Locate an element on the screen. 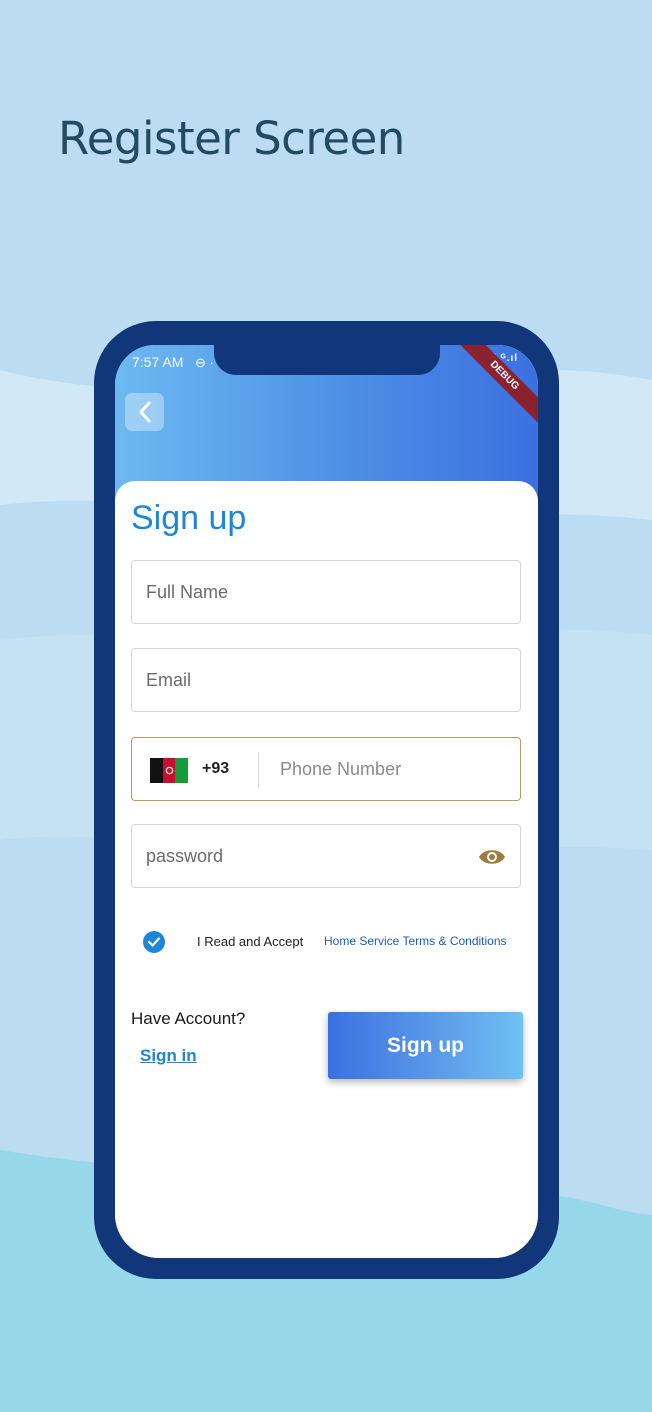 This screenshot has width=652, height=1412. debug-banner: DEBUG is located at coordinates (496, 385).